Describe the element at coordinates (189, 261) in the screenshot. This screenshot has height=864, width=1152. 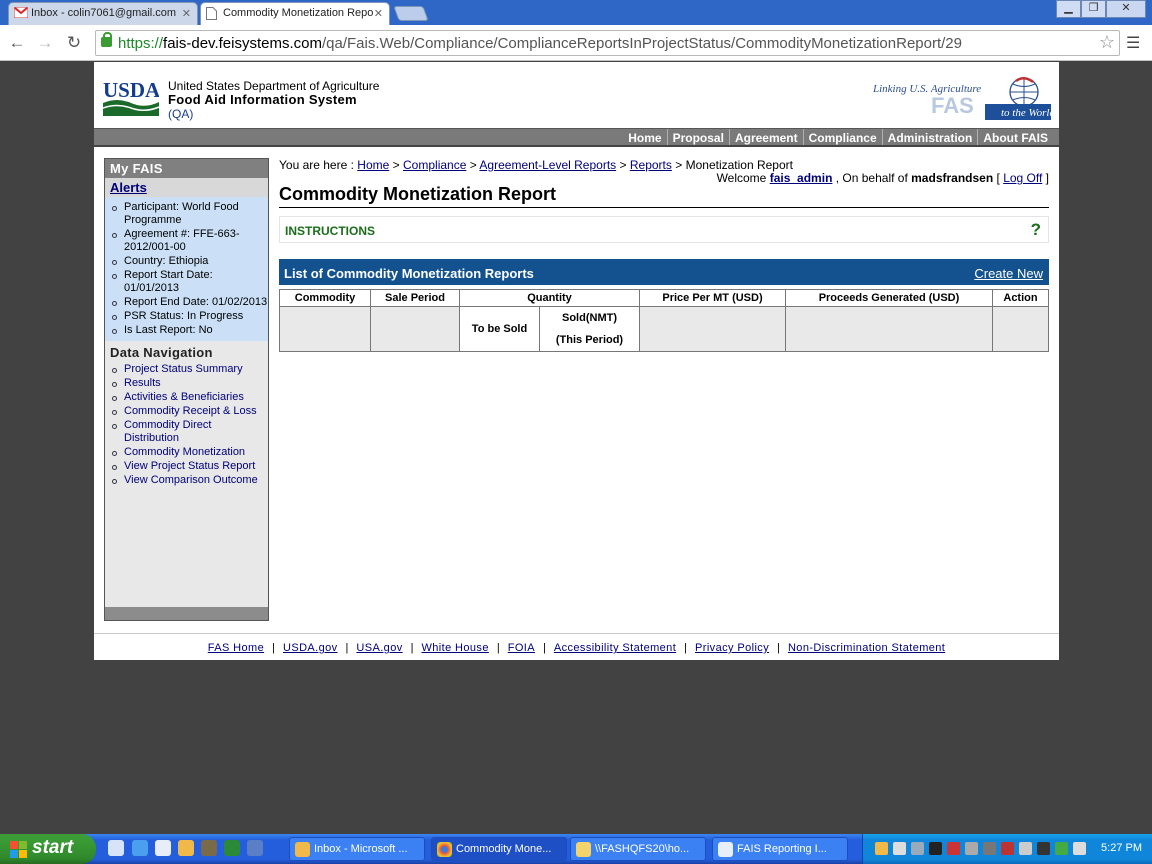
I see `alert-country: Country: Ethiopia` at that location.